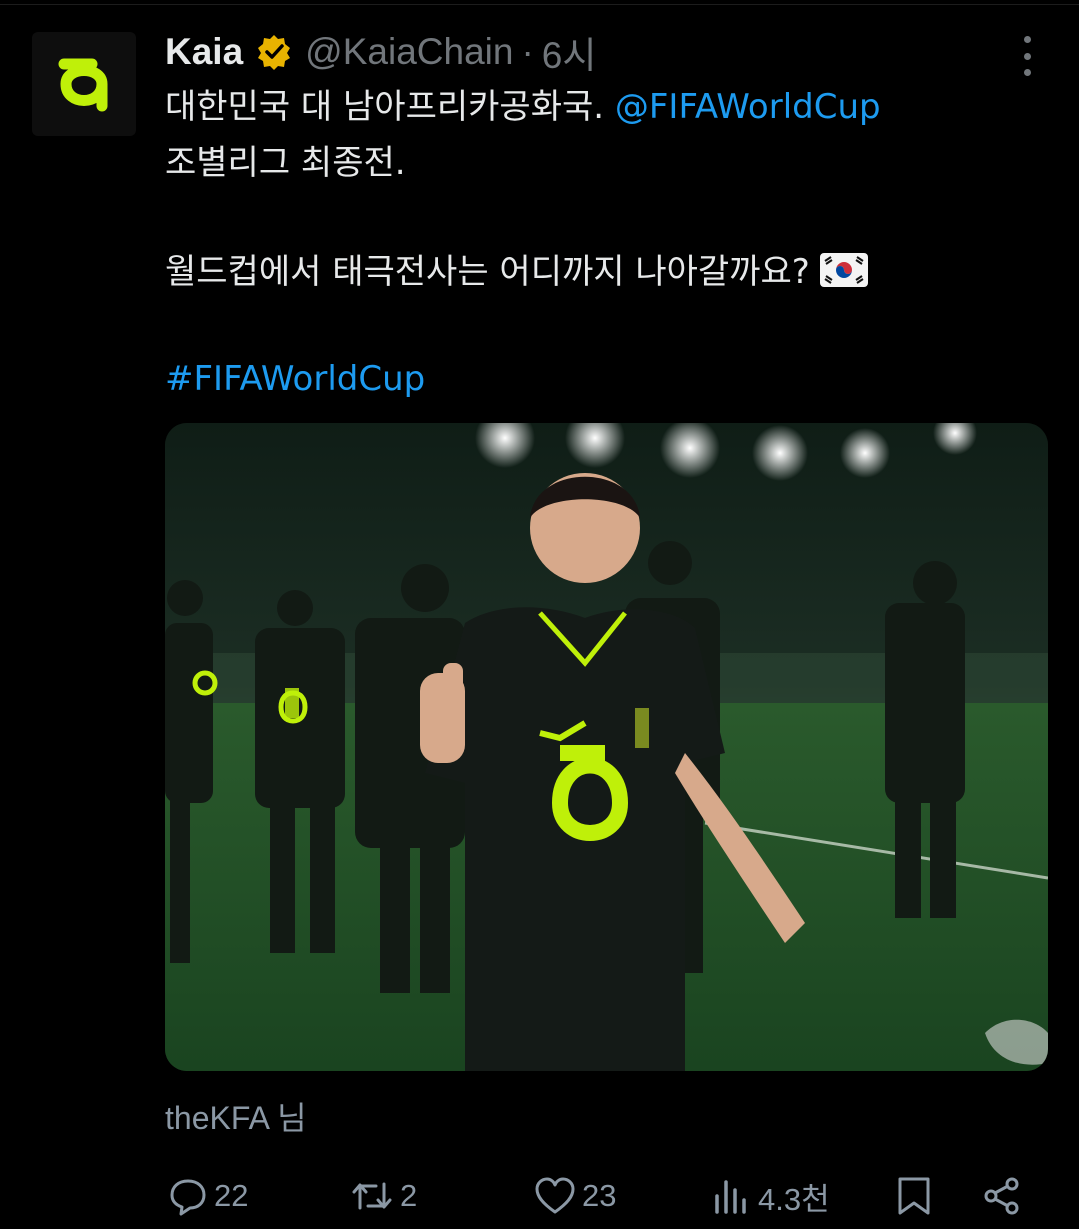 The image size is (1079, 1229). I want to click on views-button: 4.3천, so click(771, 1196).